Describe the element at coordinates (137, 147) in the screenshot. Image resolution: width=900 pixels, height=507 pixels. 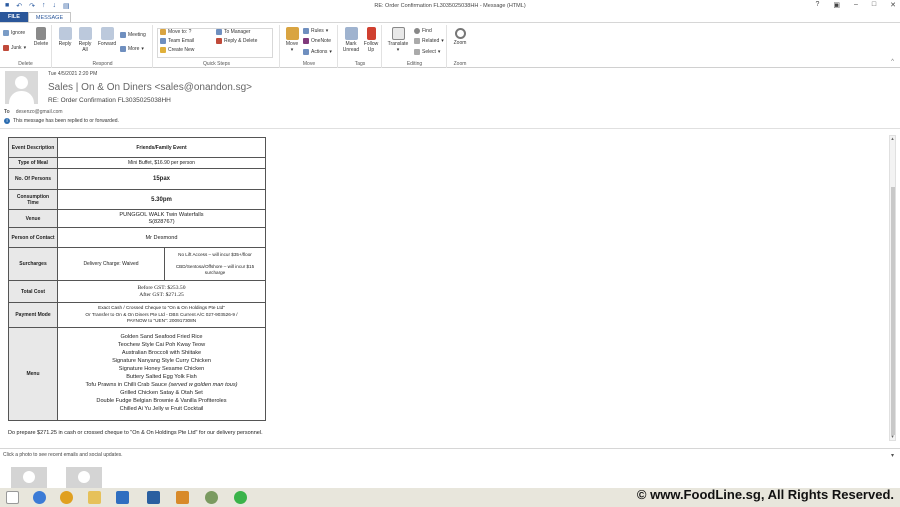
I see `table-row: Event Description Friends/Family Event` at that location.